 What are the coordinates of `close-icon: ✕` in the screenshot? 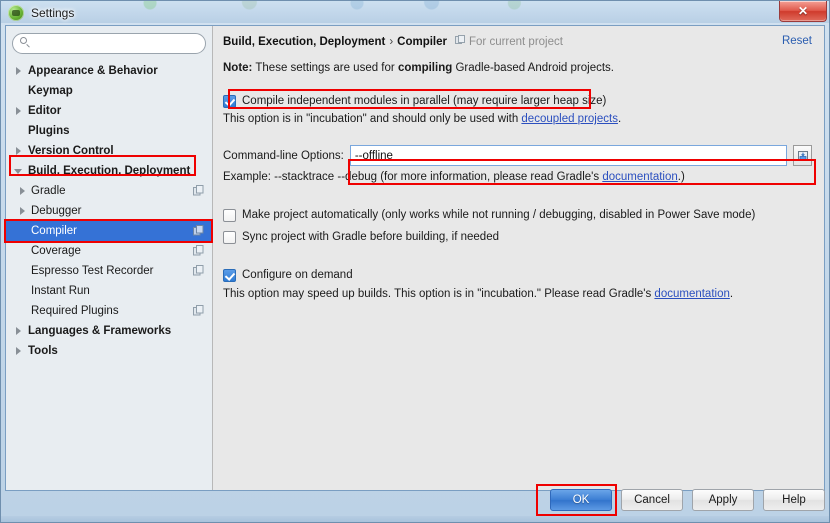 It's located at (803, 11).